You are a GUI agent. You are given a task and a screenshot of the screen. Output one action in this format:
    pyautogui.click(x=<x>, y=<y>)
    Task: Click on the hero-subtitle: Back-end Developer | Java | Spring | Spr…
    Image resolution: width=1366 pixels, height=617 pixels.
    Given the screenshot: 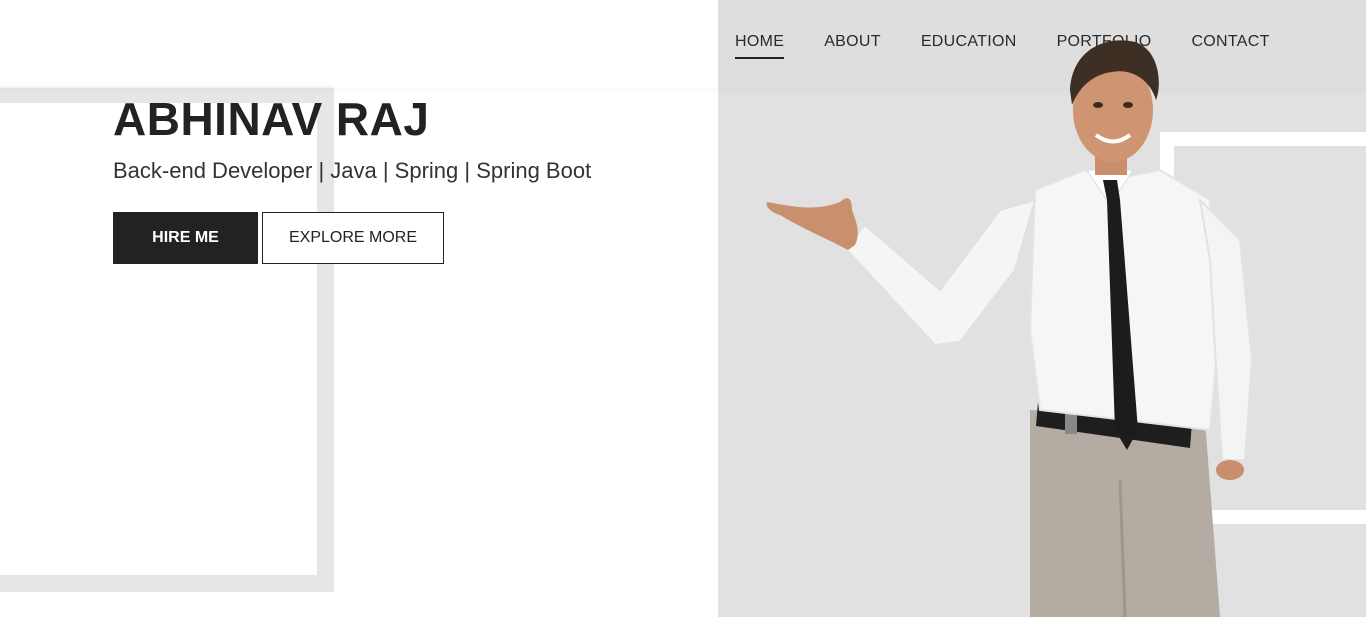 What is the action you would take?
    pyautogui.click(x=352, y=170)
    